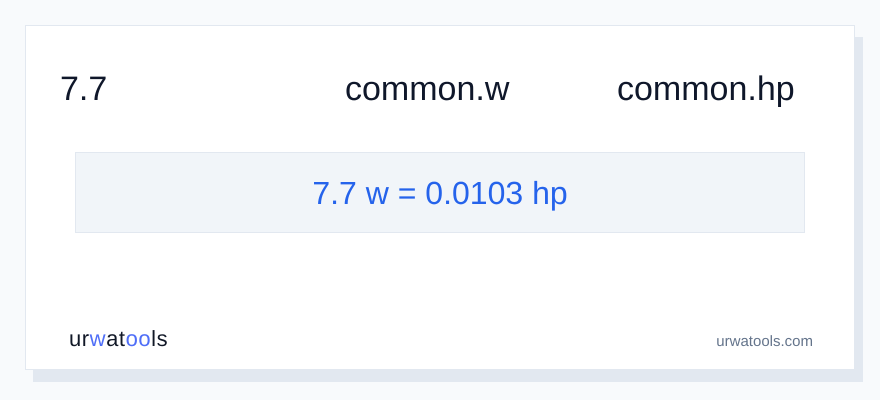 The height and width of the screenshot is (400, 880). What do you see at coordinates (706, 89) in the screenshot?
I see `to-unit: common.hp` at bounding box center [706, 89].